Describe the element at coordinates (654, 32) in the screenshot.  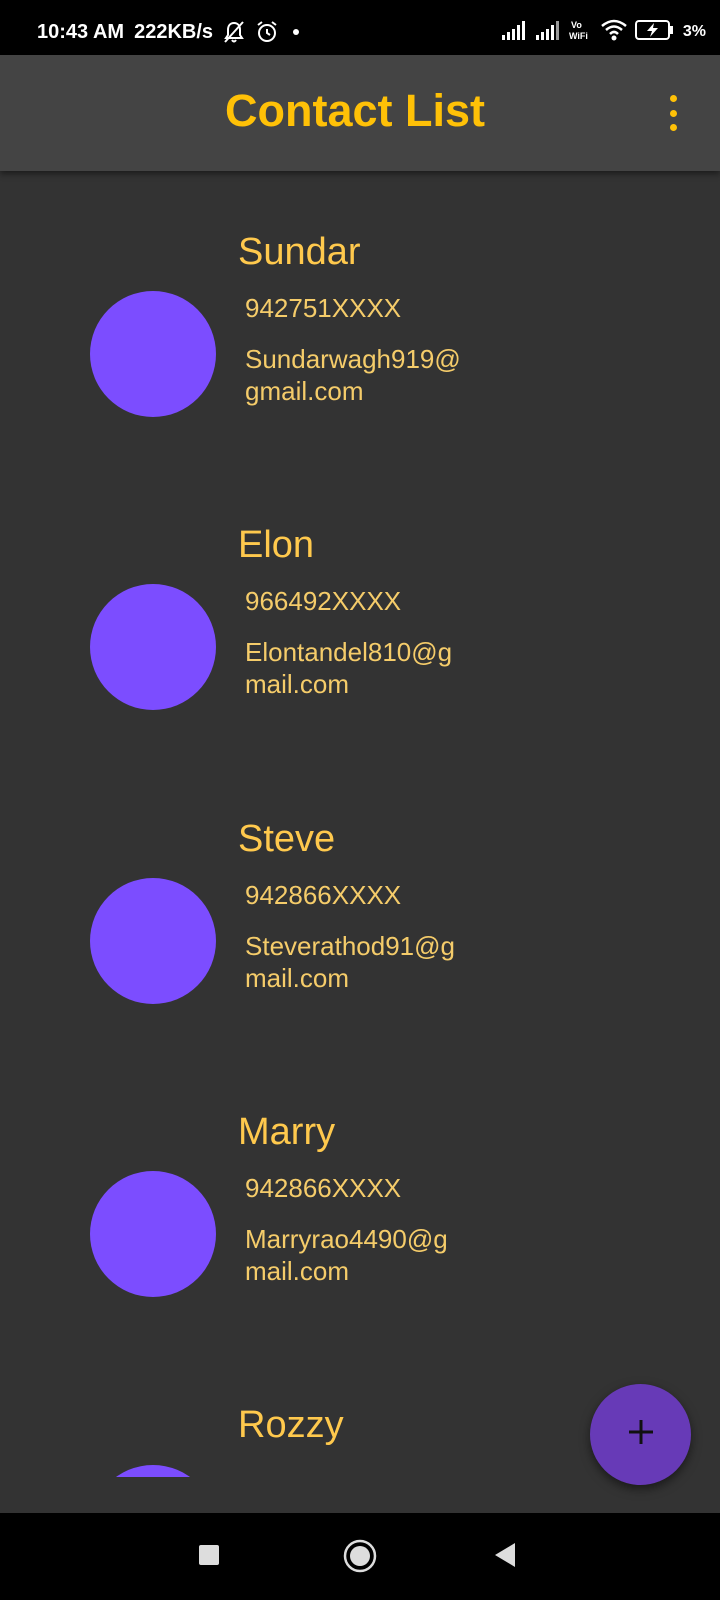
I see `battery-charging-icon` at that location.